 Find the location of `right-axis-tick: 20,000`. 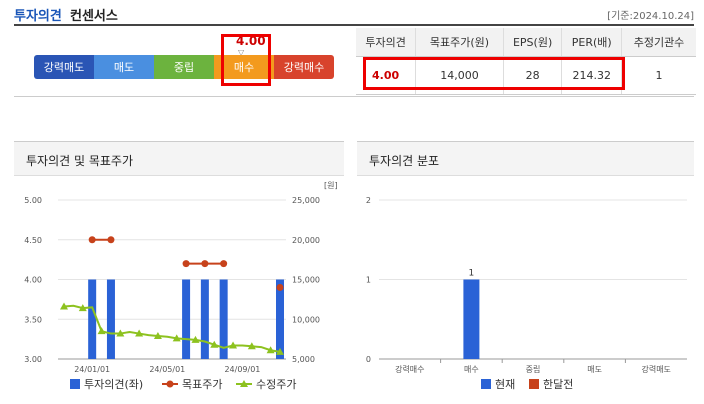

right-axis-tick: 20,000 is located at coordinates (306, 240).